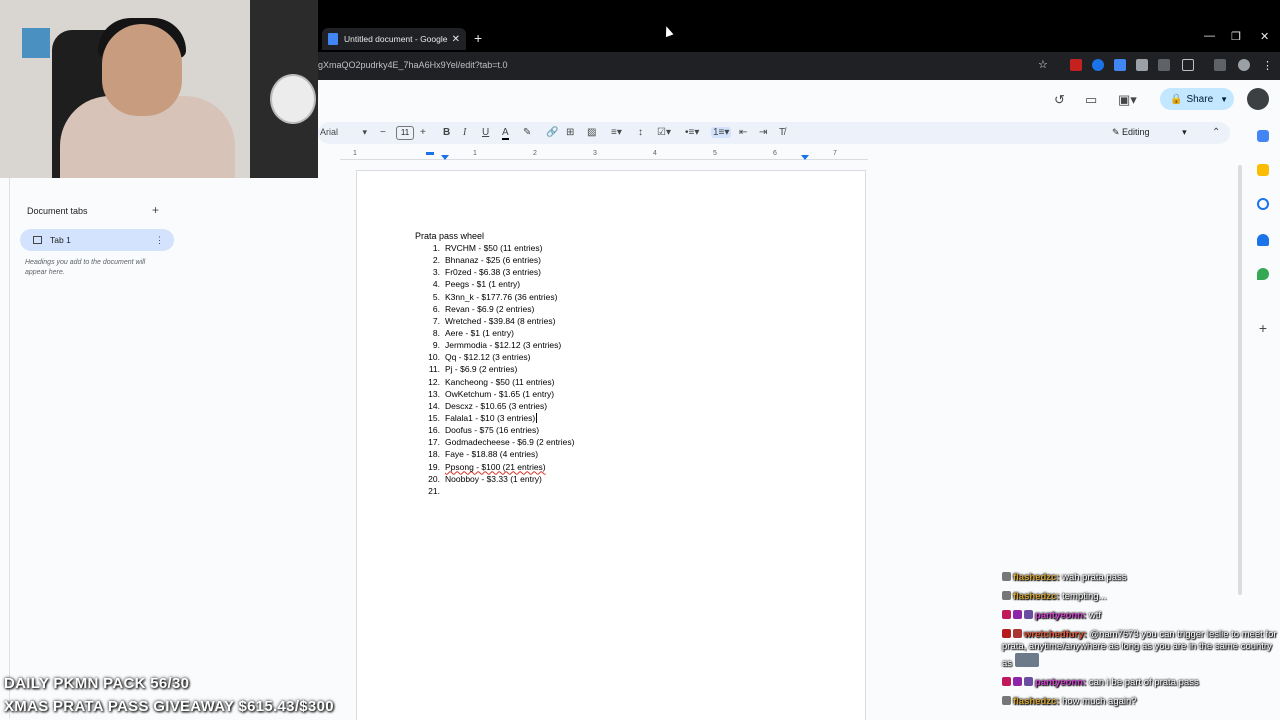  Describe the element at coordinates (591, 132) in the screenshot. I see `image-icon: ▨` at that location.